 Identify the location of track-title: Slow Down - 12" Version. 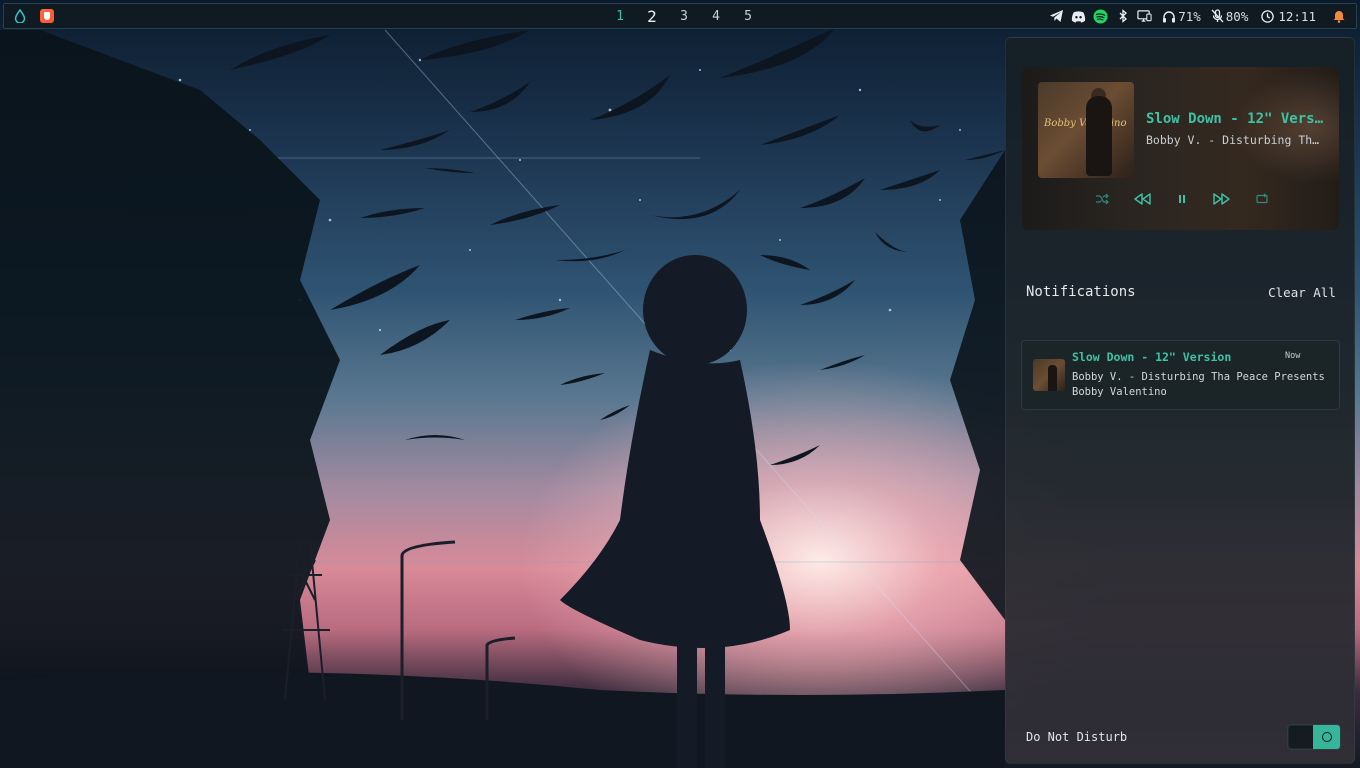
(1236, 119).